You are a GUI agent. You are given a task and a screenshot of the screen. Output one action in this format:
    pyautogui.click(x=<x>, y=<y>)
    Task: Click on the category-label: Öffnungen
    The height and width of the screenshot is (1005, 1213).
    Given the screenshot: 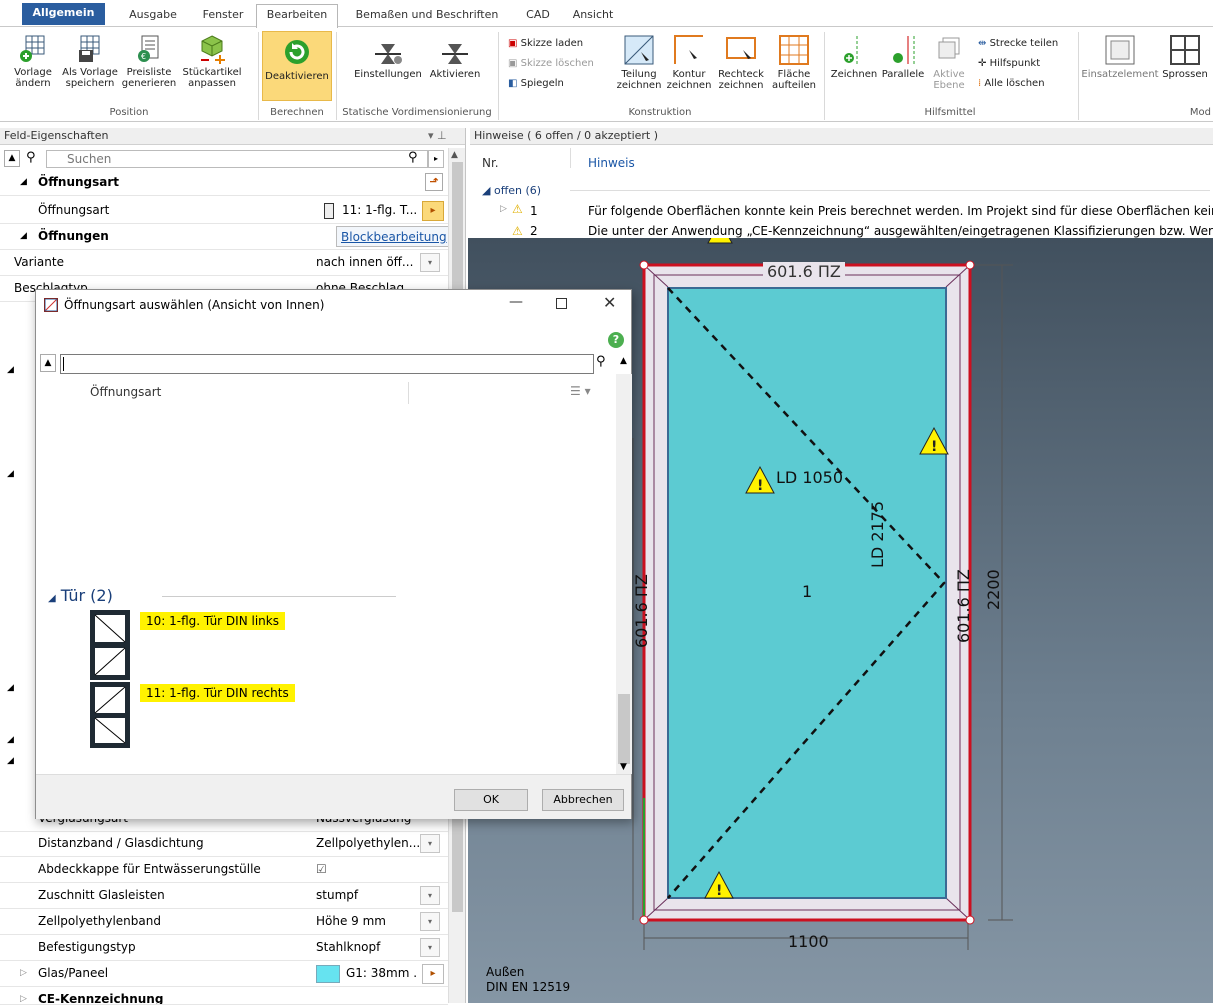 What is the action you would take?
    pyautogui.click(x=73, y=236)
    